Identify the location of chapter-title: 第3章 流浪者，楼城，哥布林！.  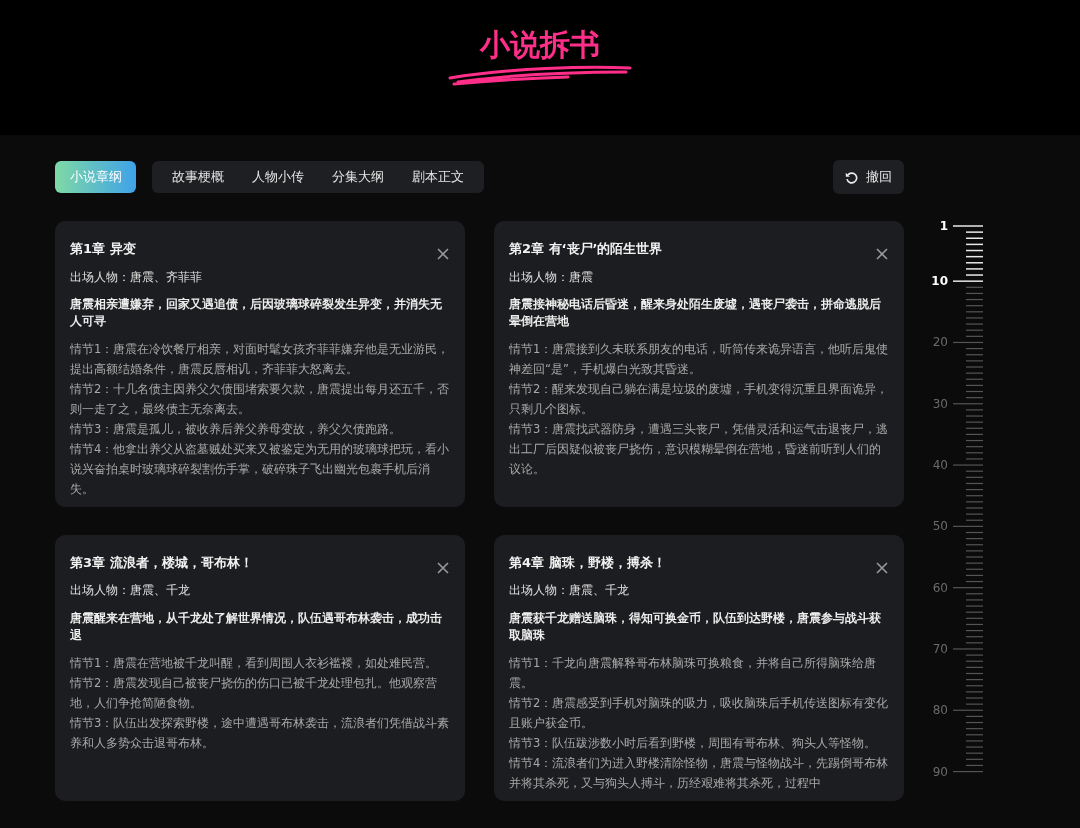
(161, 562).